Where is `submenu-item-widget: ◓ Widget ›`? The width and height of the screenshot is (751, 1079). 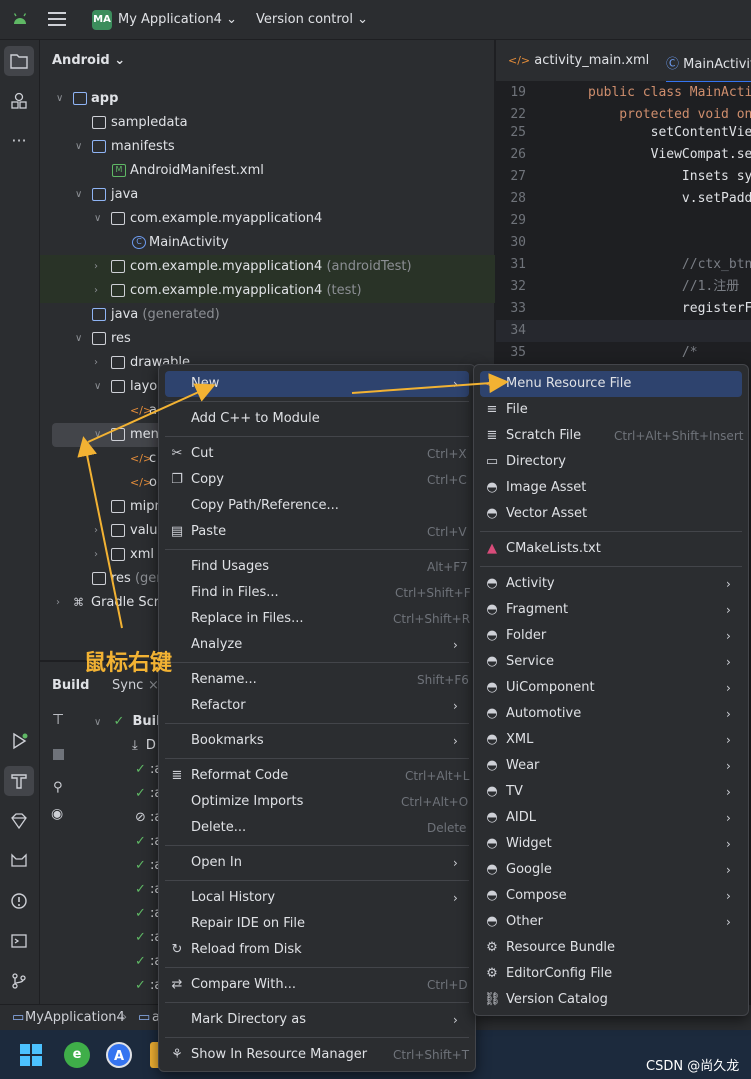
submenu-item-widget: ◓ Widget › is located at coordinates (611, 844).